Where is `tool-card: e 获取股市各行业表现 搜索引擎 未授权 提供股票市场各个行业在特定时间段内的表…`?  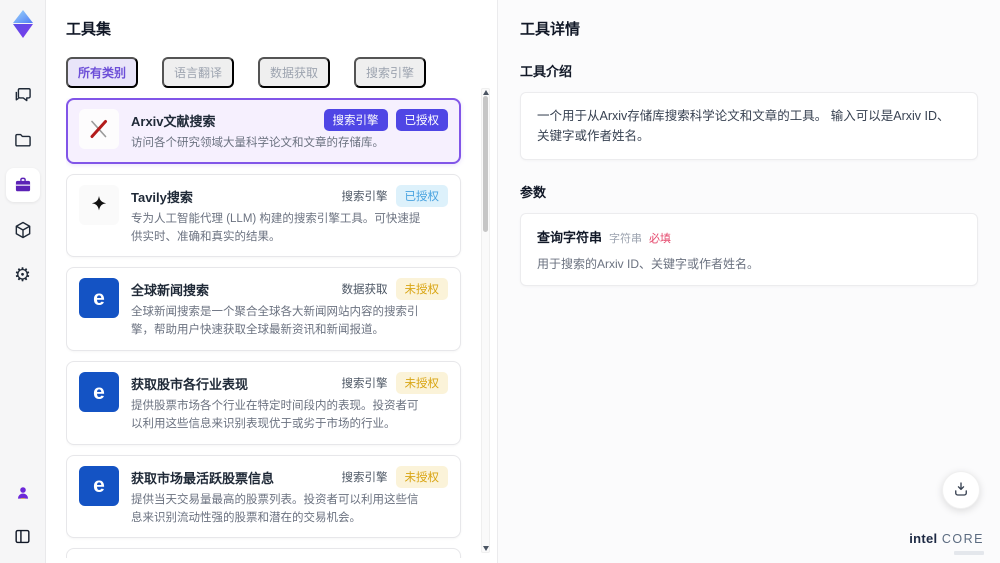 tool-card: e 获取股市各行业表现 搜索引擎 未授权 提供股票市场各个行业在特定时间段内的表… is located at coordinates (263, 403).